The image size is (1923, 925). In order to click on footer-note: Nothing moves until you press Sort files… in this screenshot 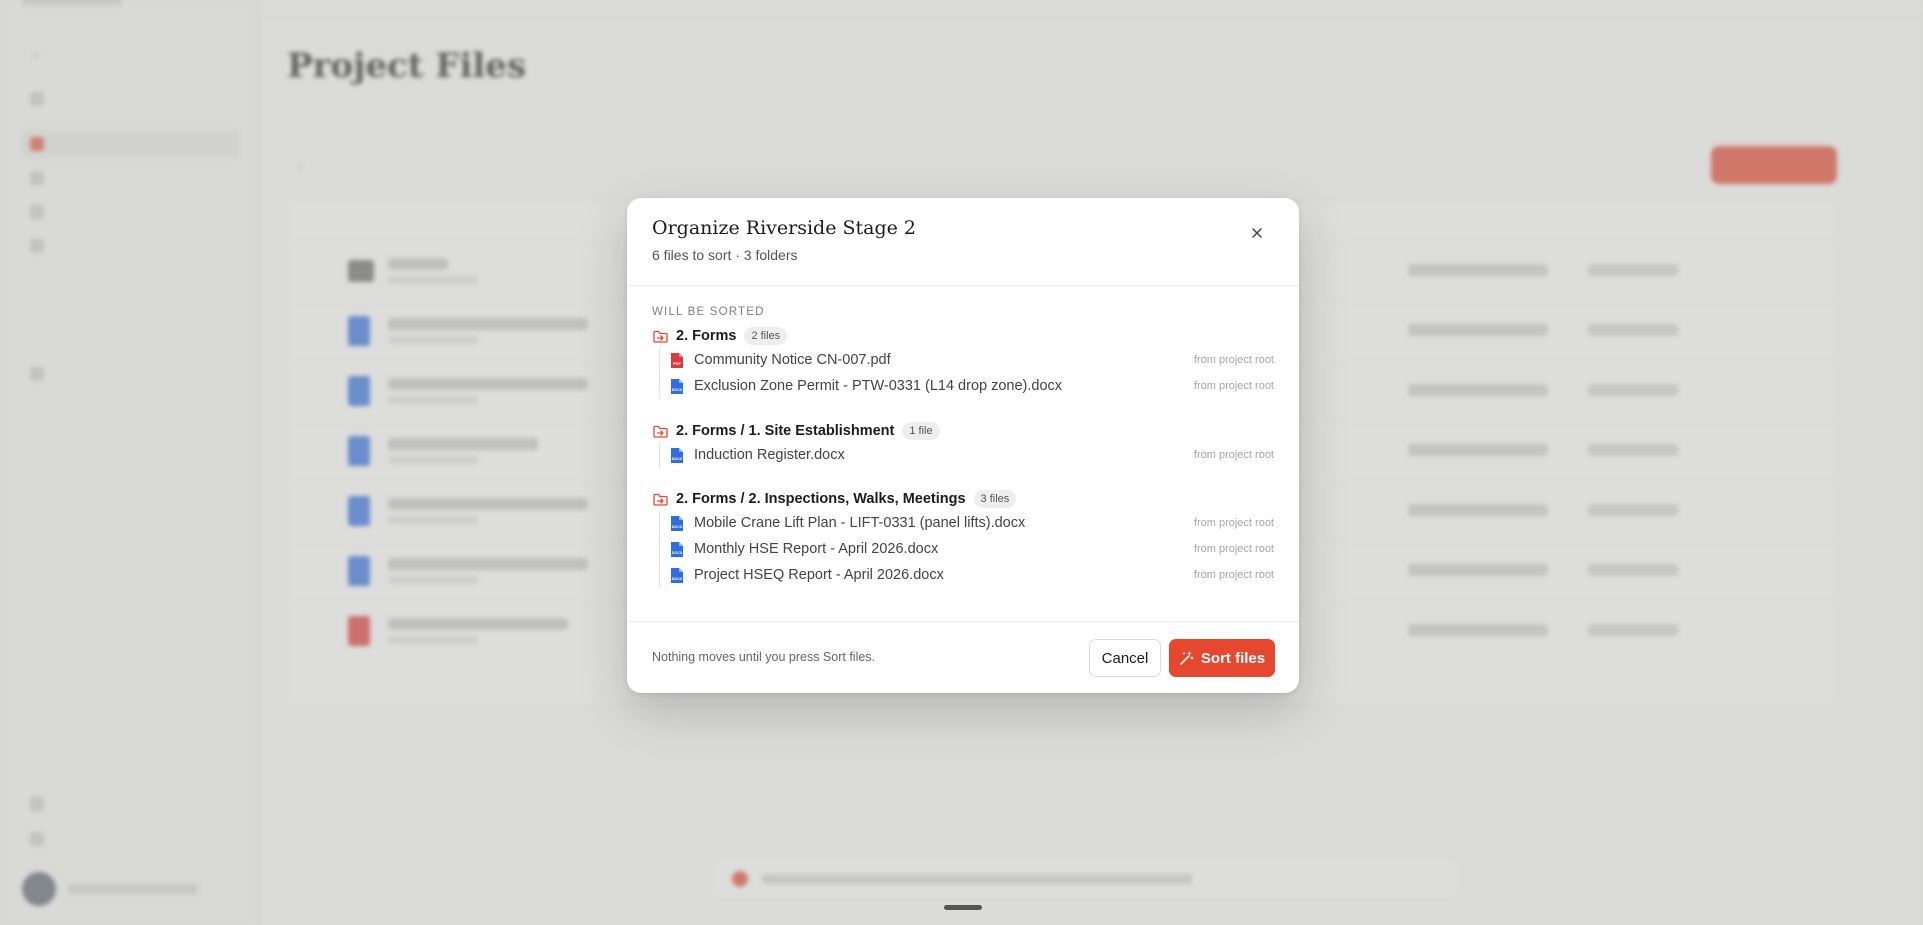, I will do `click(764, 657)`.